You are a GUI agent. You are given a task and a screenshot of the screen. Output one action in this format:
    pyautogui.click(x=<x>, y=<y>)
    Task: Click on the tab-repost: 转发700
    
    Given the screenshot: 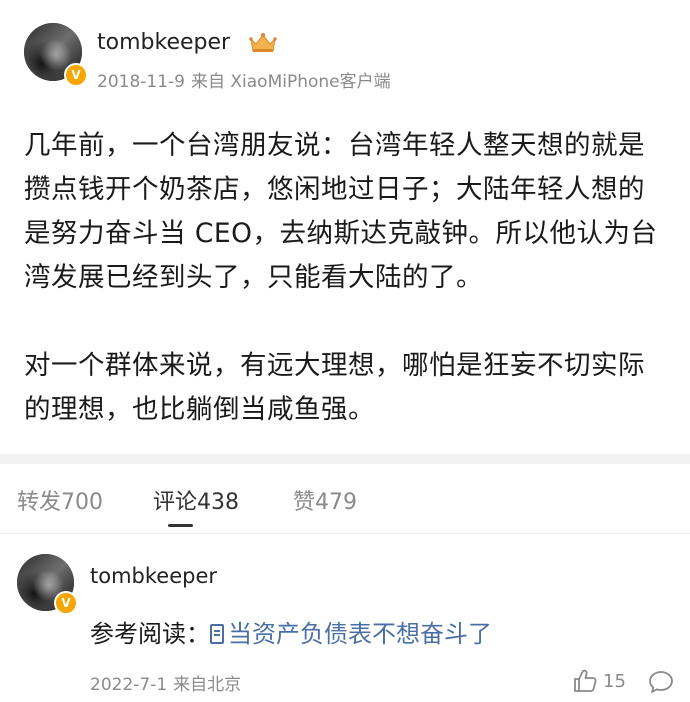 What is the action you would take?
    pyautogui.click(x=60, y=500)
    